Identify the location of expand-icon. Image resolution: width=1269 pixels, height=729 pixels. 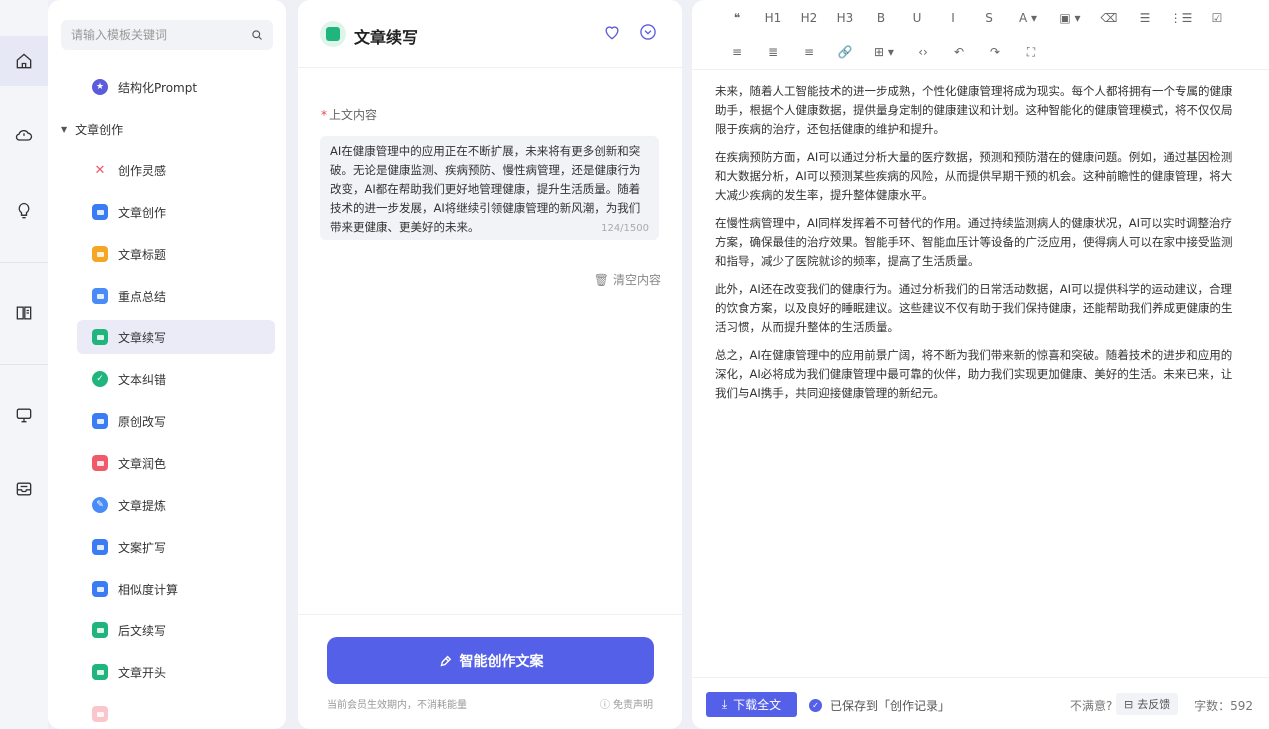
(100, 547).